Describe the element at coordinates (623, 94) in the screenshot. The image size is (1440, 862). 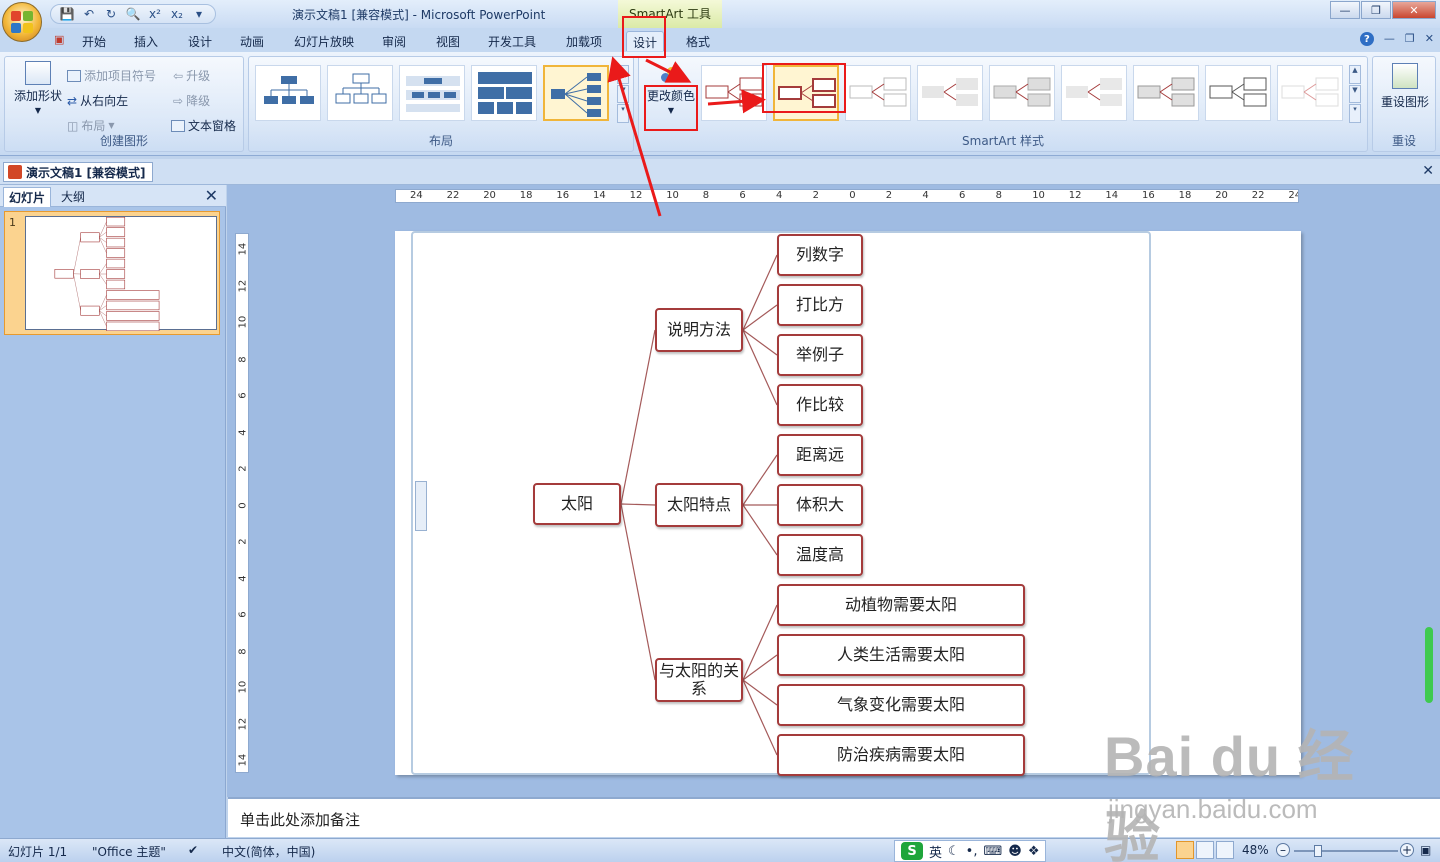
I see `layout-gallery-scroll: ▲ ▼ ▾` at that location.